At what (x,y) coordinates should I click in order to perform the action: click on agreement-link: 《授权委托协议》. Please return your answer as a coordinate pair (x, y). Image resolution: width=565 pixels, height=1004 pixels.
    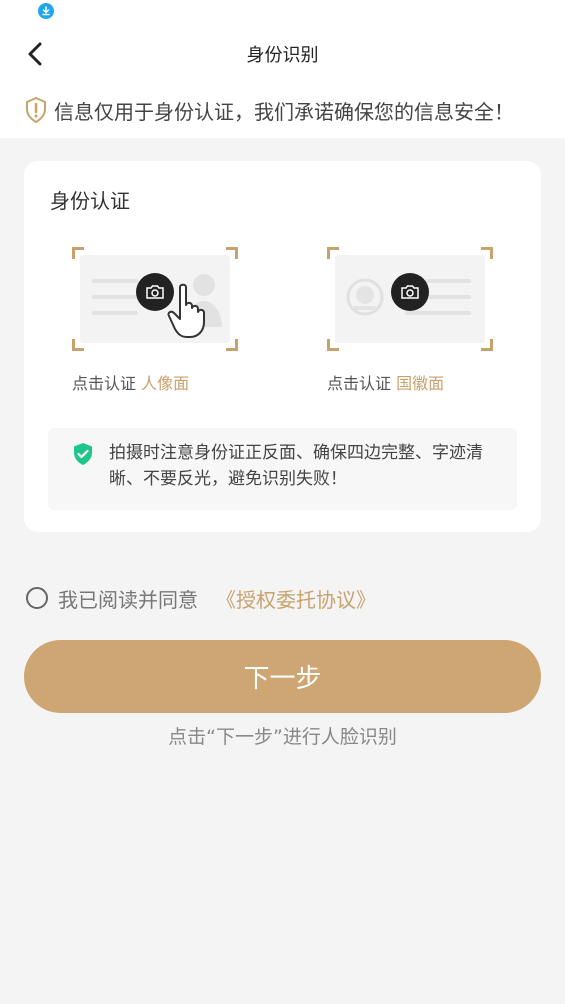
    Looking at the image, I should click on (296, 598).